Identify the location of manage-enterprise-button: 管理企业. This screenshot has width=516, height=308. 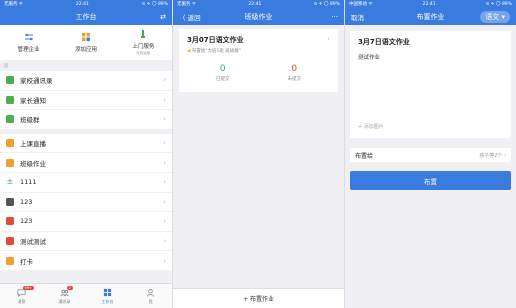
(28, 42).